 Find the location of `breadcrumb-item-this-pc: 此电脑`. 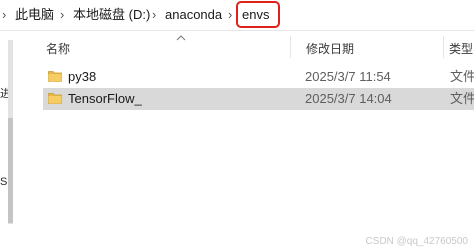

breadcrumb-item-this-pc: 此电脑 is located at coordinates (34, 15).